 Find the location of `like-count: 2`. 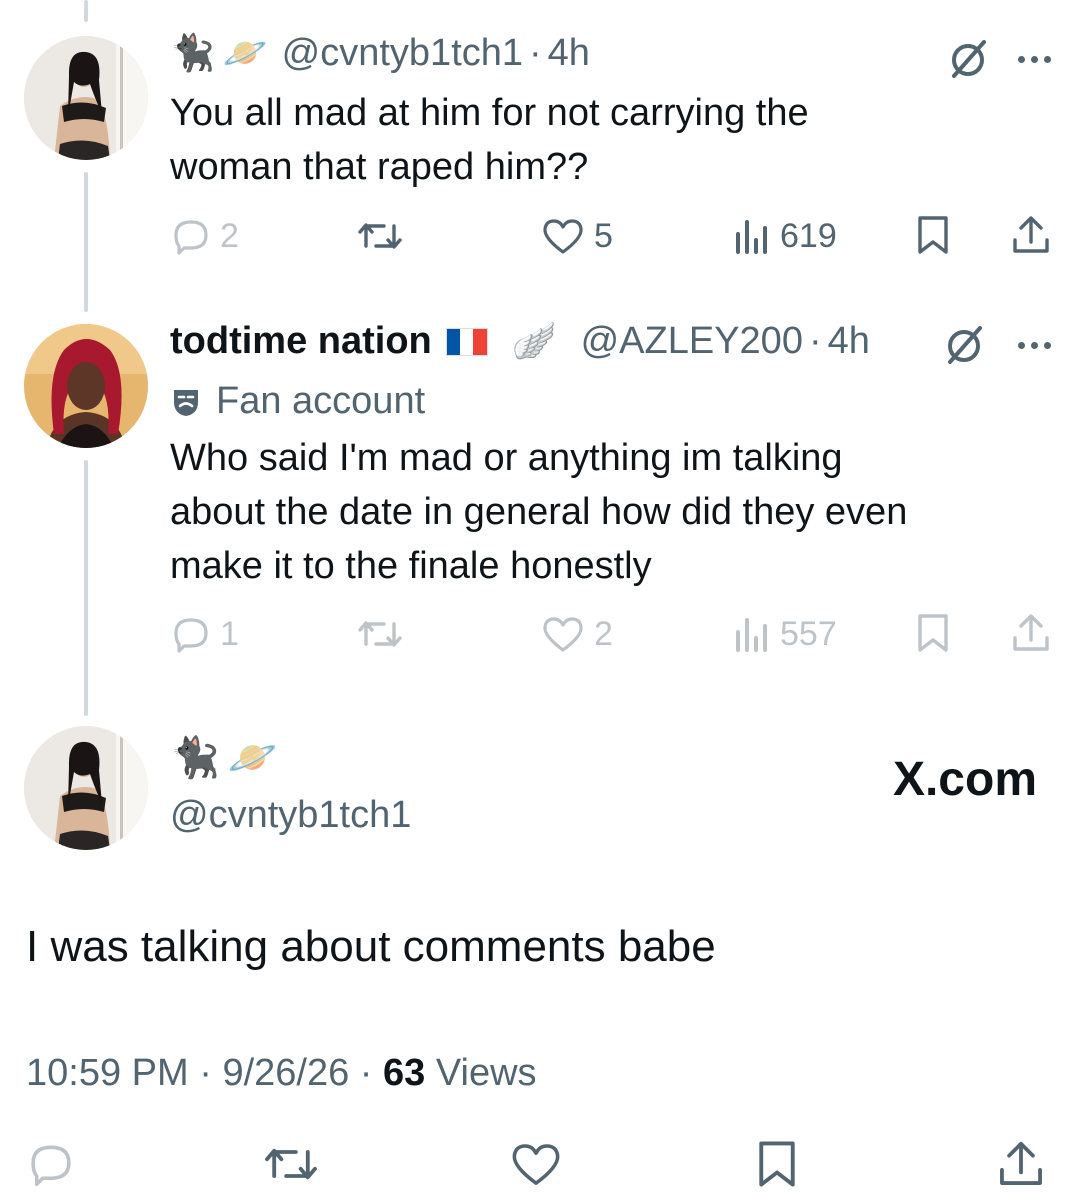

like-count: 2 is located at coordinates (603, 633).